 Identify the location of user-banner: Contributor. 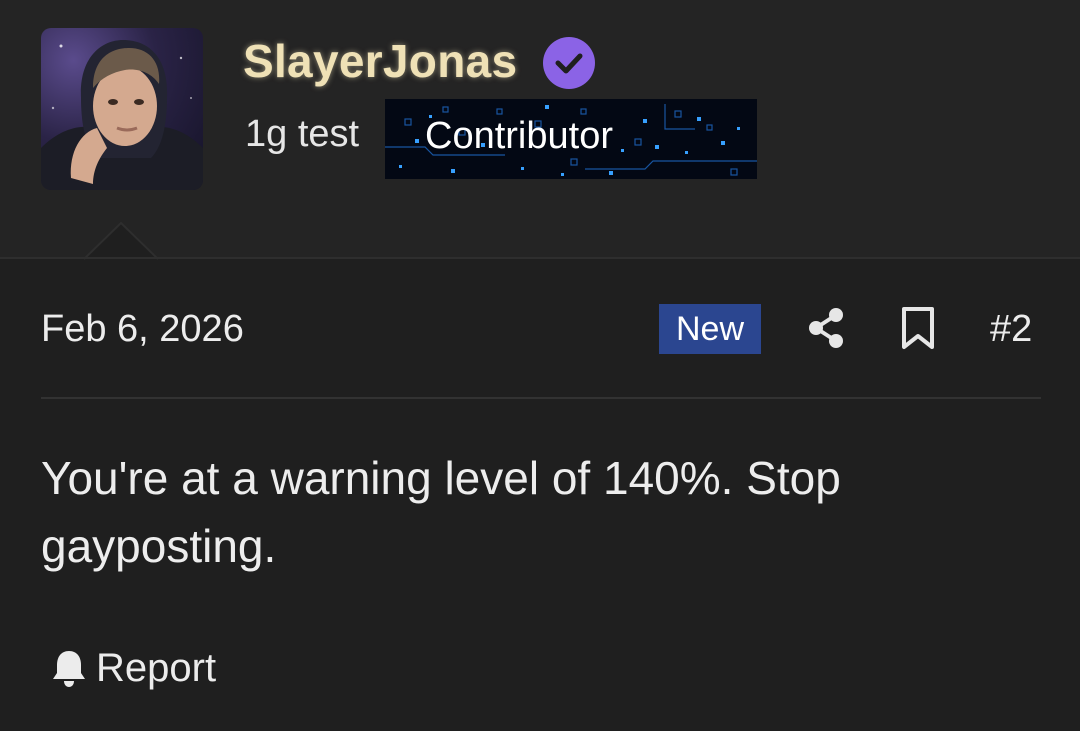
(571, 139).